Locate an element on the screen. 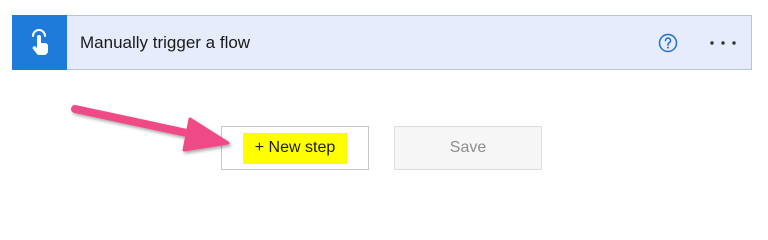  arrow-shaft is located at coordinates (135, 122).